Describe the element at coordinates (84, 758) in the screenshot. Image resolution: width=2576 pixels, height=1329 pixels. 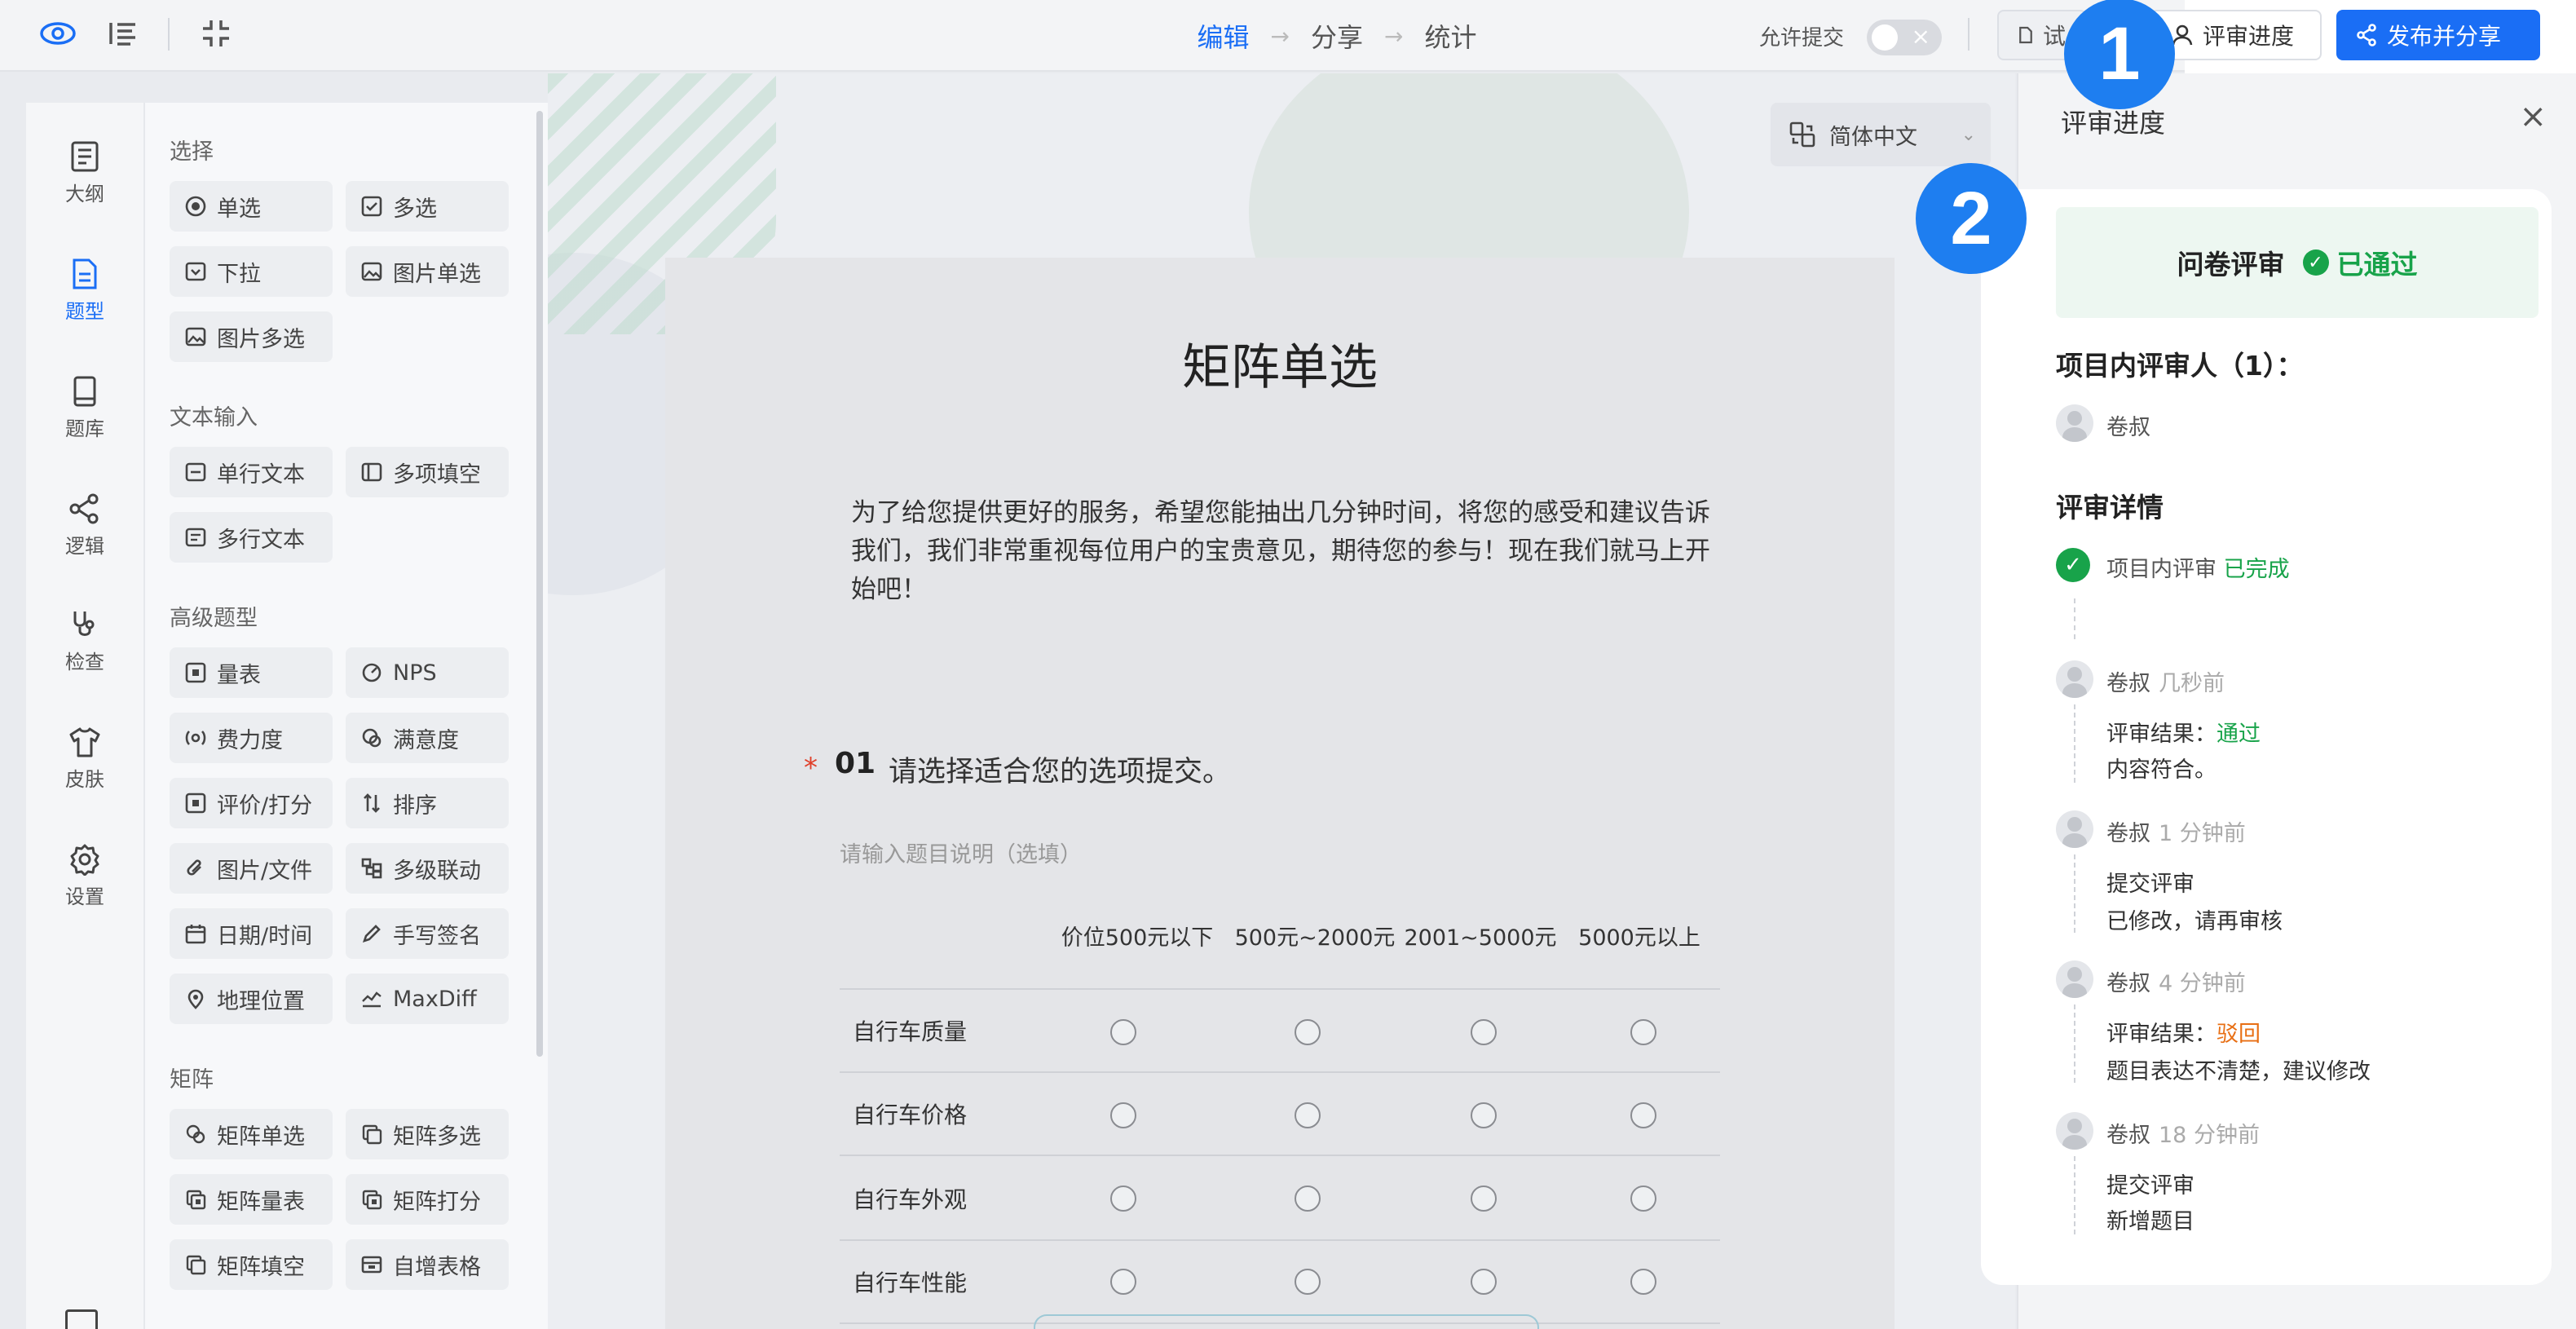
I see `rail-item-skin: 皮肤` at that location.